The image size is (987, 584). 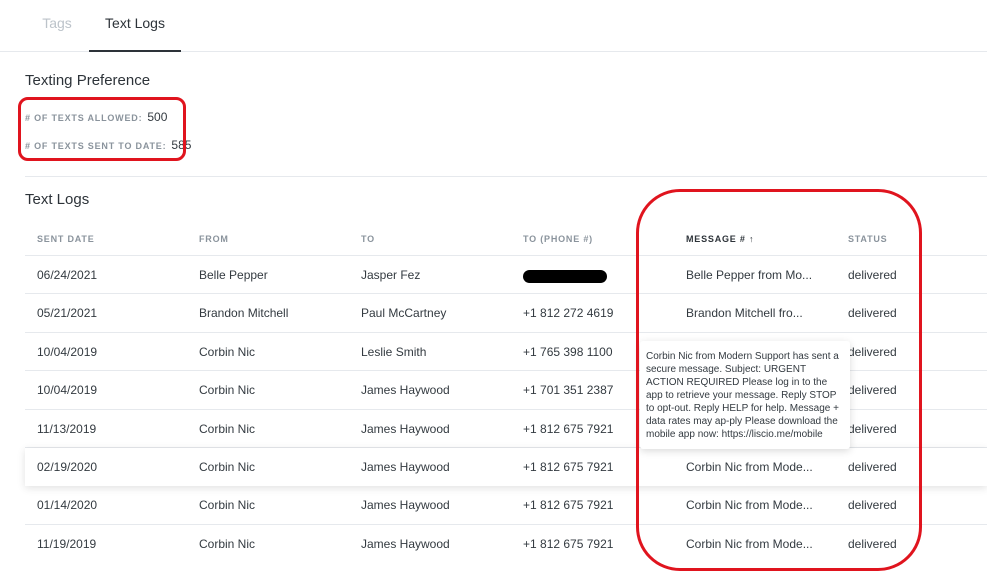 I want to click on cell-phone-redacted, so click(x=565, y=275).